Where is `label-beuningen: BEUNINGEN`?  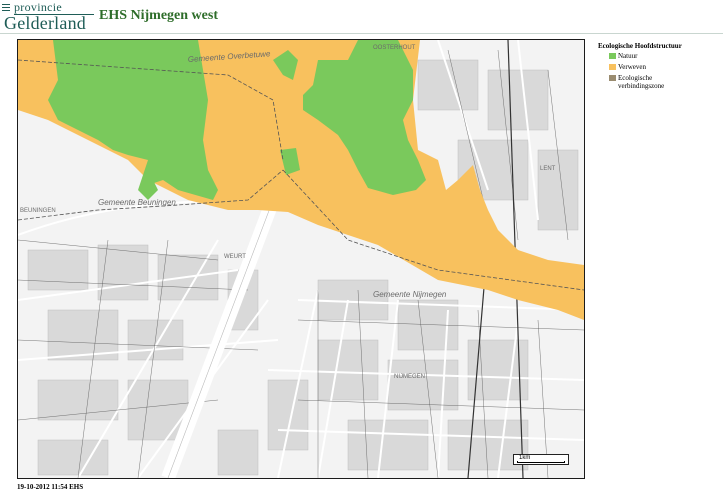 label-beuningen: BEUNINGEN is located at coordinates (38, 211).